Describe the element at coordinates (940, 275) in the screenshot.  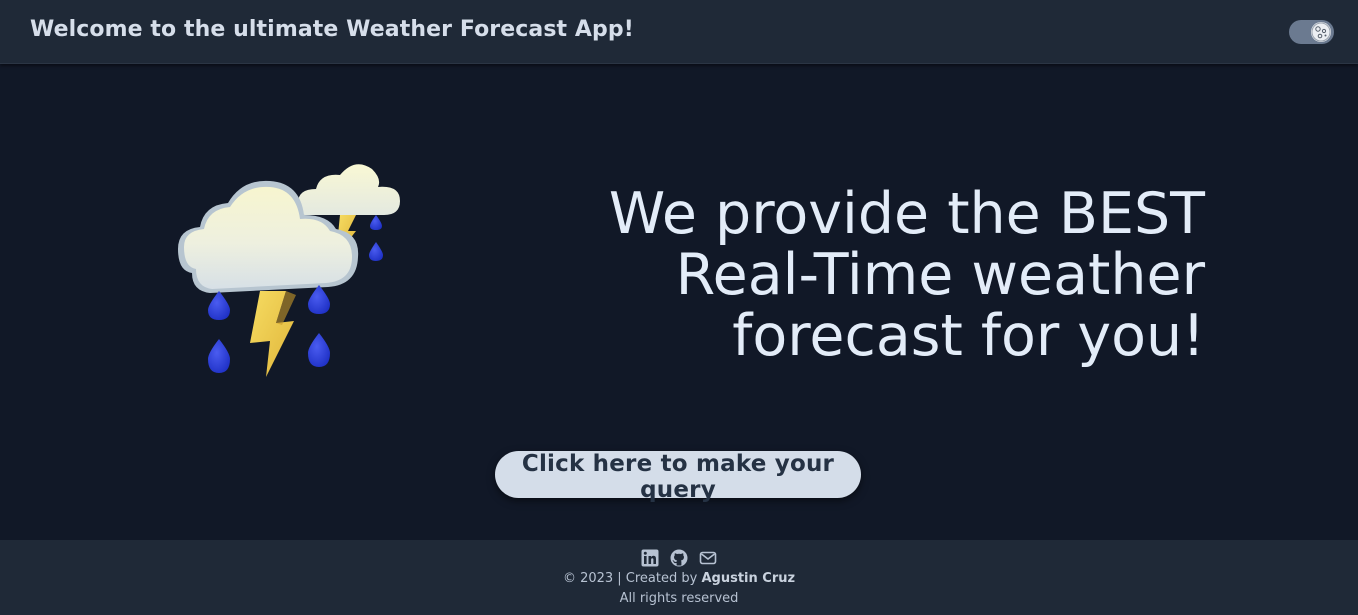
I see `hero-heading-line-2: Real-Time weather` at that location.